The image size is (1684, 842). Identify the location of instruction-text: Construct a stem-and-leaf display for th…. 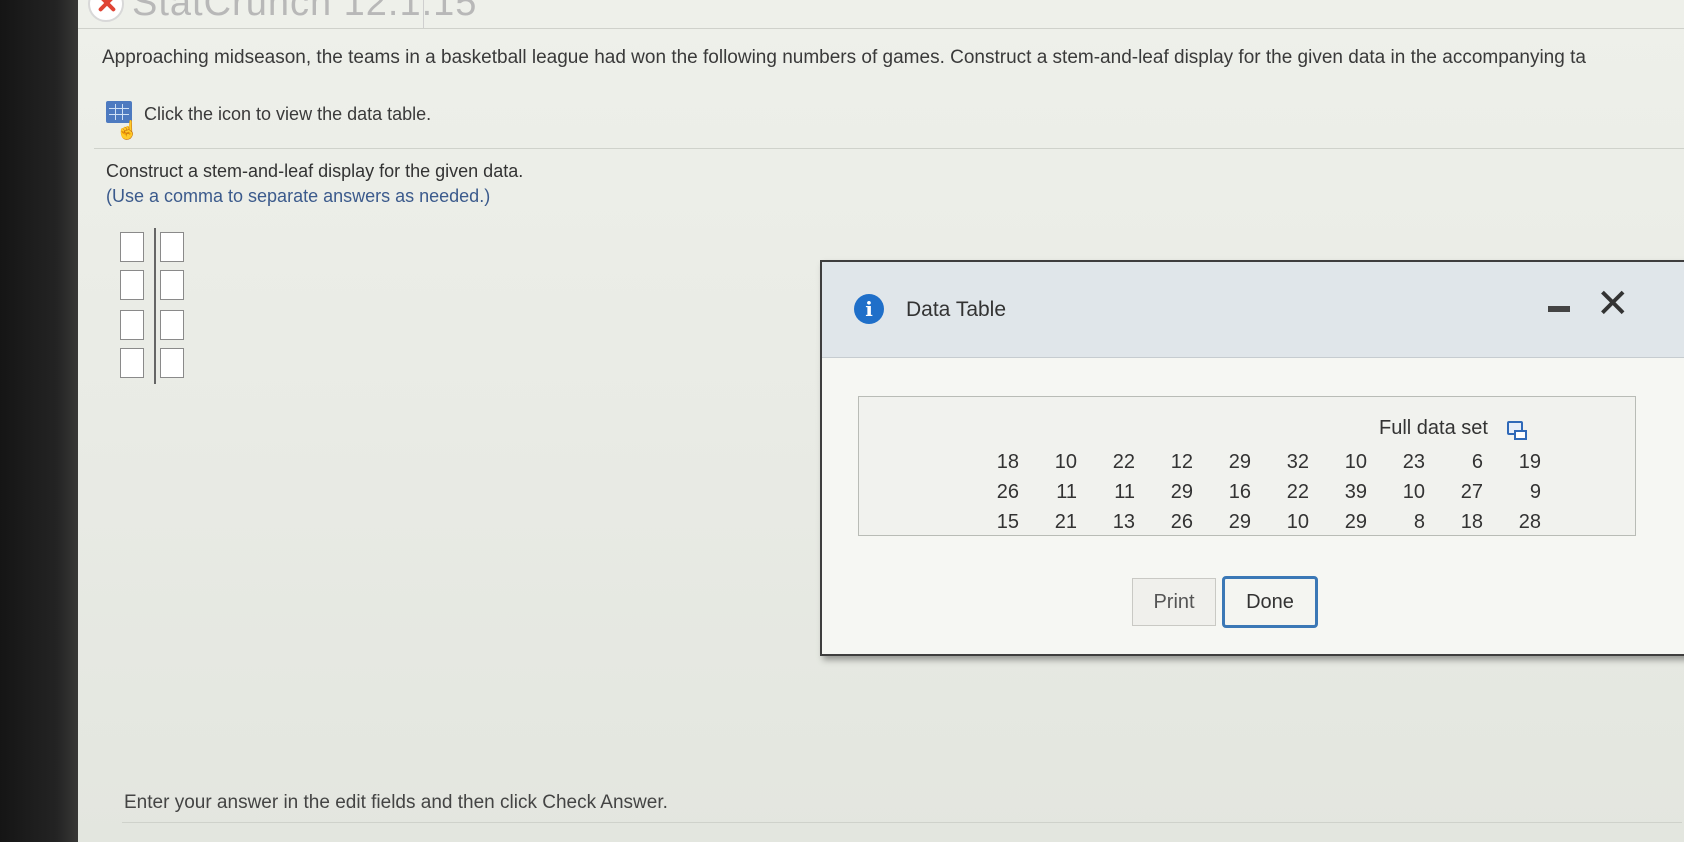
(315, 171).